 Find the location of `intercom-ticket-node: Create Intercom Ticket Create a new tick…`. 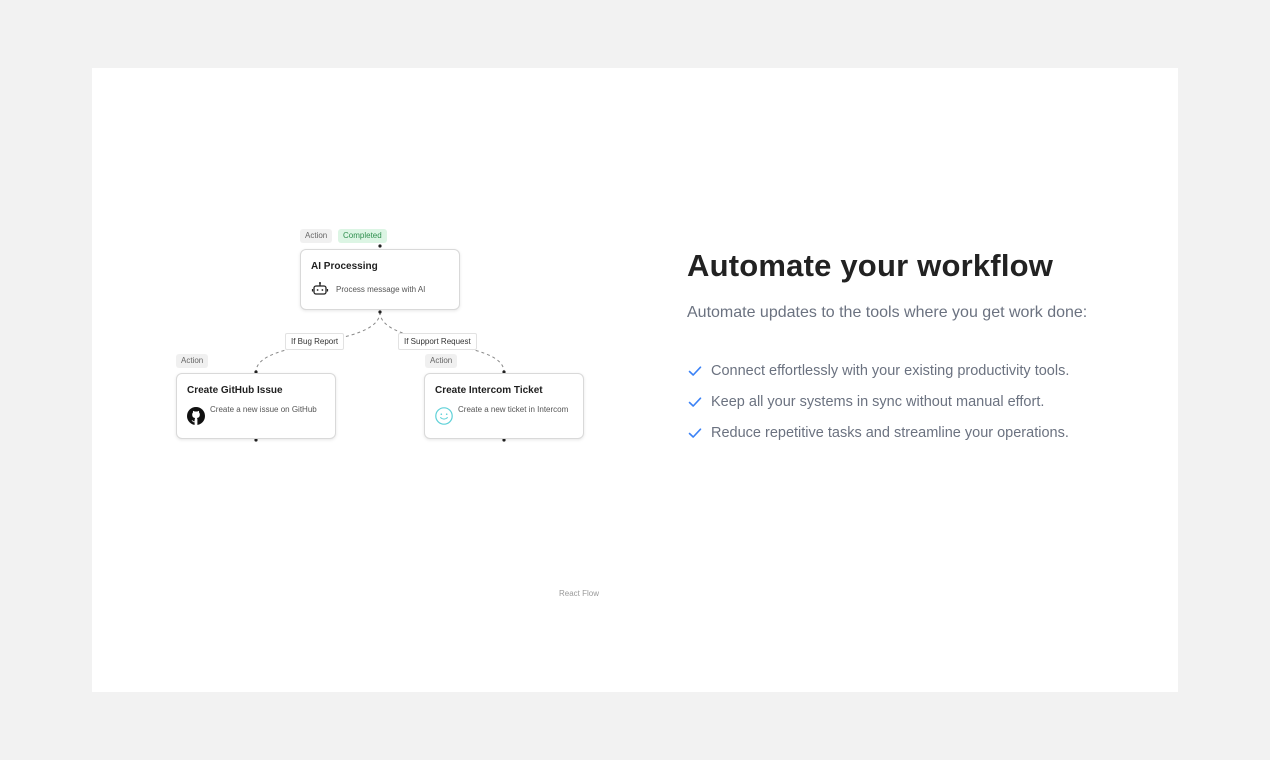

intercom-ticket-node: Create Intercom Ticket Create a new tick… is located at coordinates (504, 406).